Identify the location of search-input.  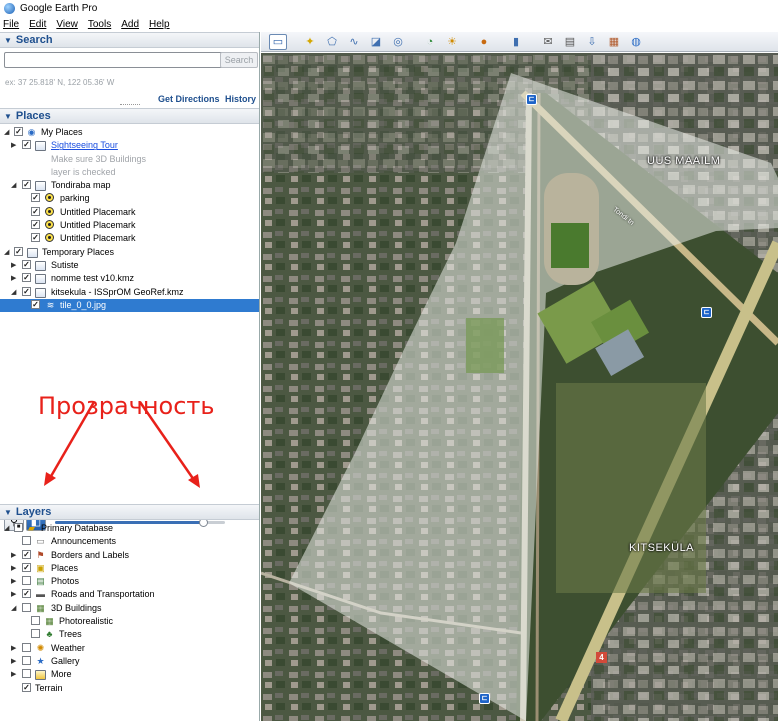
(123, 60).